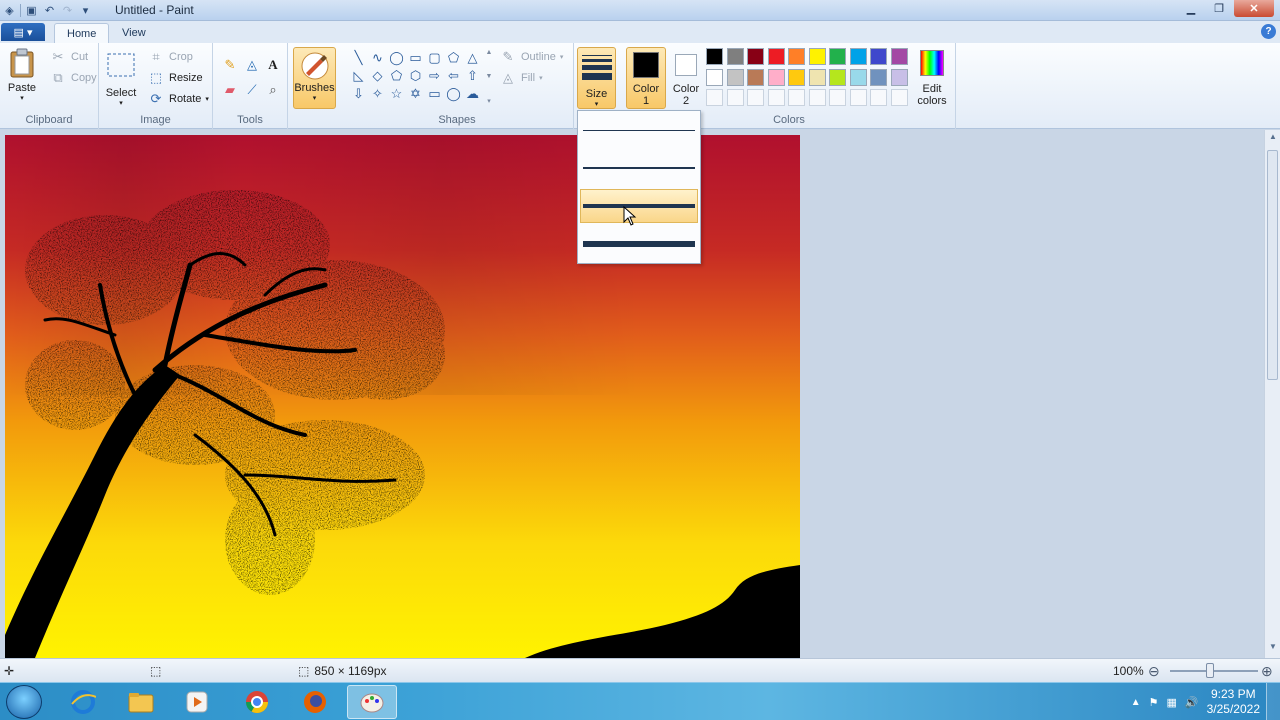 The width and height of the screenshot is (1280, 720). Describe the element at coordinates (434, 76) in the screenshot. I see `right-arrow-shape-icon: ⇨` at that location.